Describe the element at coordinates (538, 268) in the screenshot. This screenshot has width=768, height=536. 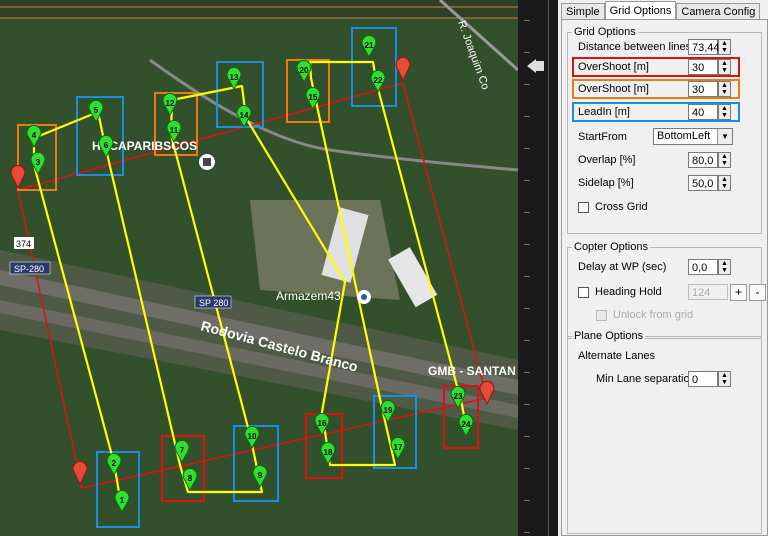
I see `map-side-strip` at that location.